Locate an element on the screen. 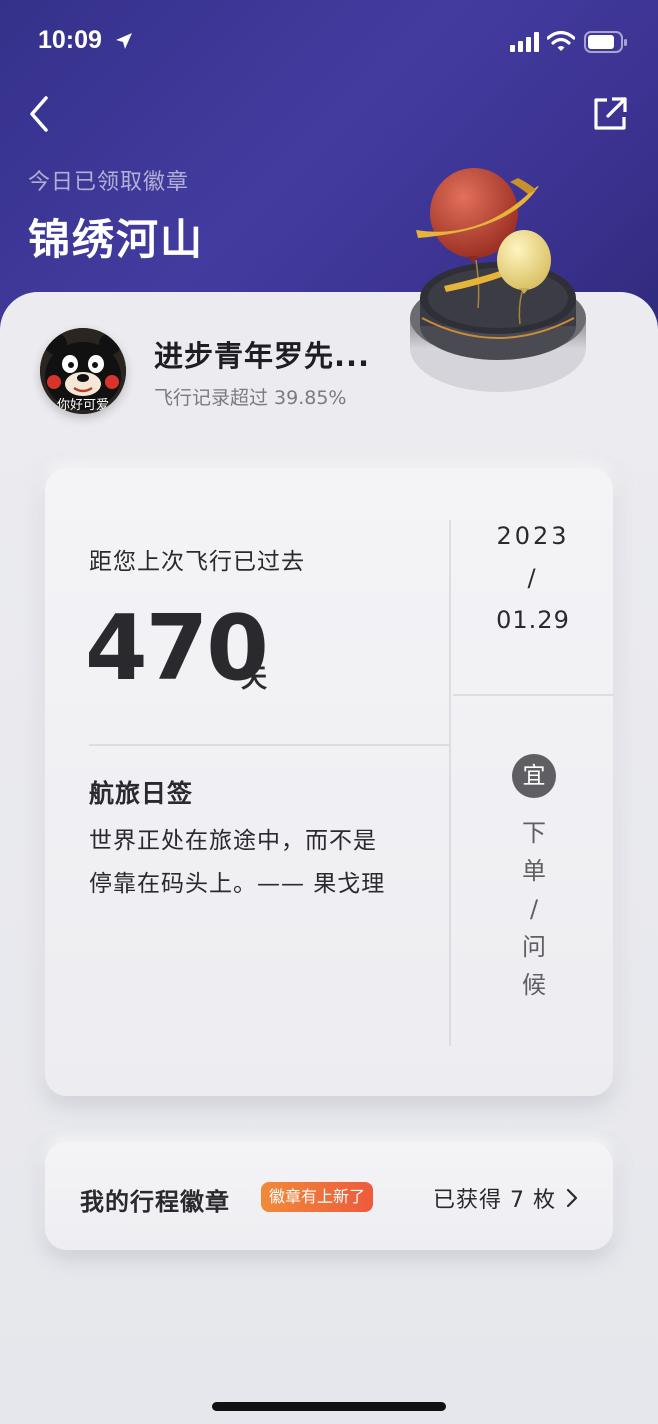  home-indicator is located at coordinates (329, 1406).